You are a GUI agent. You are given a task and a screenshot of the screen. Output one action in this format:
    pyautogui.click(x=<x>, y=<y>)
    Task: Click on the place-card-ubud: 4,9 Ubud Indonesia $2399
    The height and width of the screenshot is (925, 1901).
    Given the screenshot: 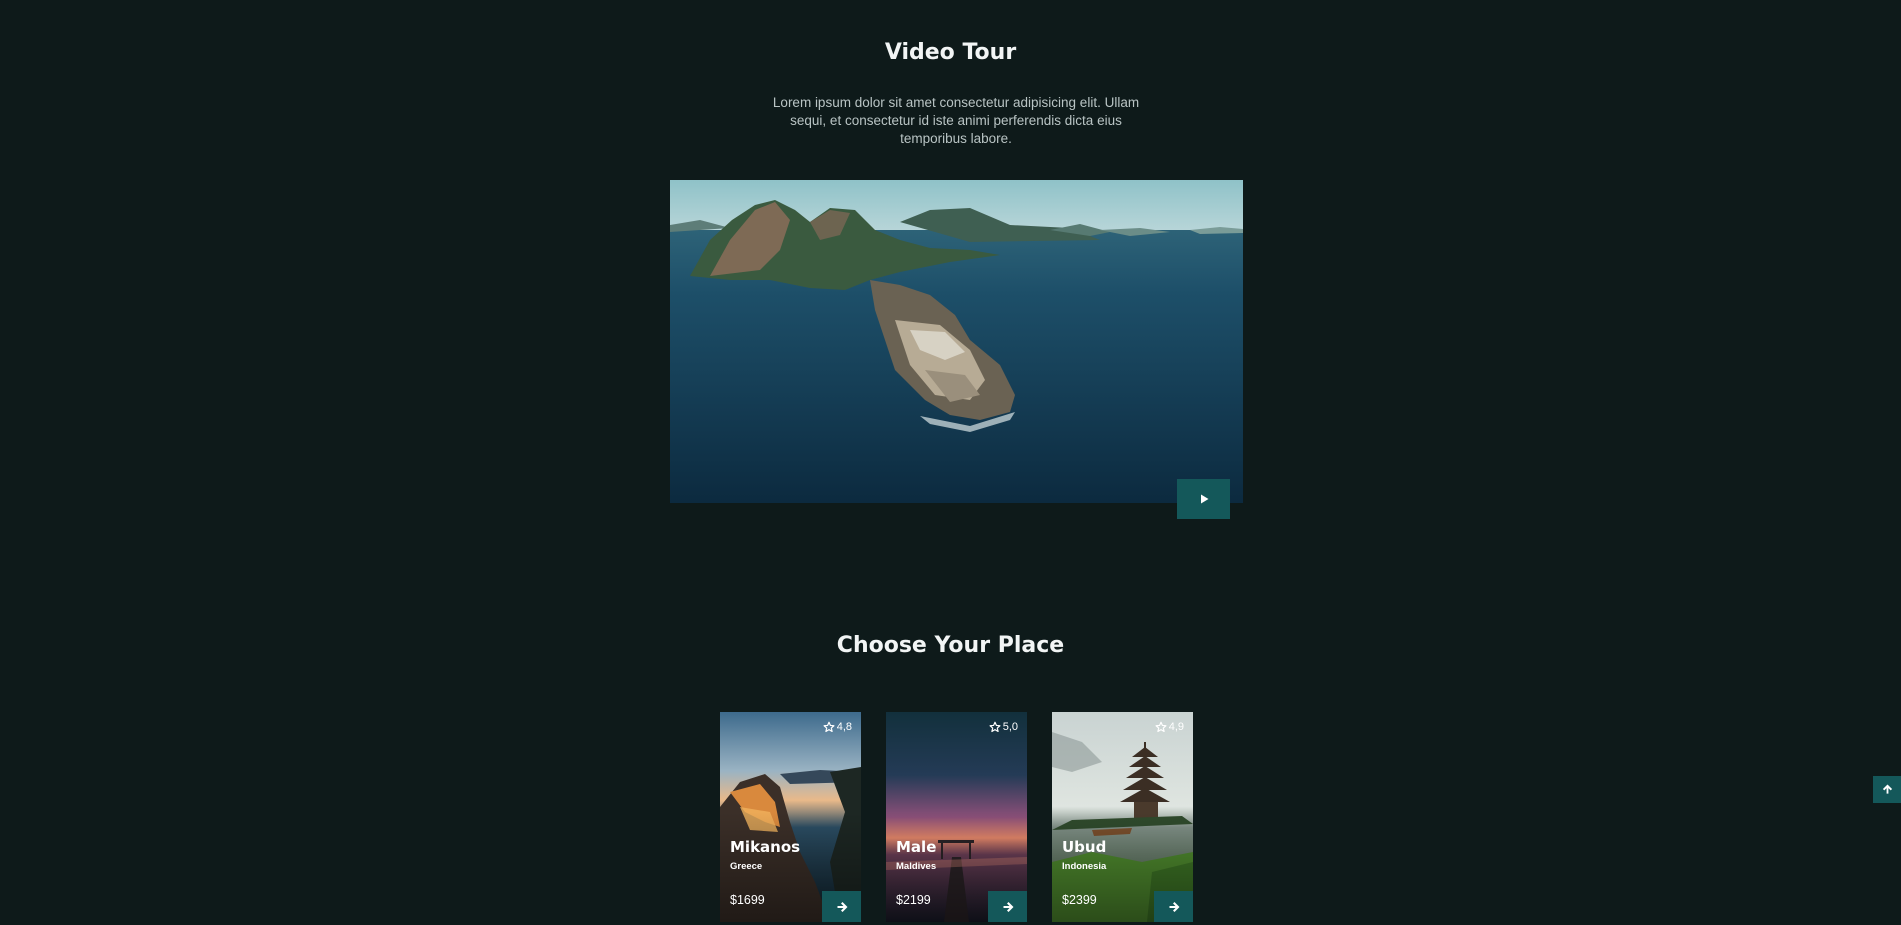 What is the action you would take?
    pyautogui.click(x=1122, y=817)
    